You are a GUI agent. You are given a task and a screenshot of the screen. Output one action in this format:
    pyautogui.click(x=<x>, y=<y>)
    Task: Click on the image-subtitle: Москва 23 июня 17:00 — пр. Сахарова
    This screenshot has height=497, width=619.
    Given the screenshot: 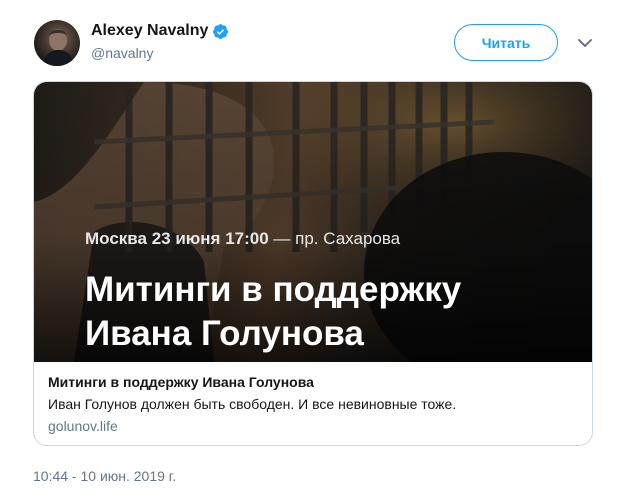 What is the action you would take?
    pyautogui.click(x=242, y=239)
    